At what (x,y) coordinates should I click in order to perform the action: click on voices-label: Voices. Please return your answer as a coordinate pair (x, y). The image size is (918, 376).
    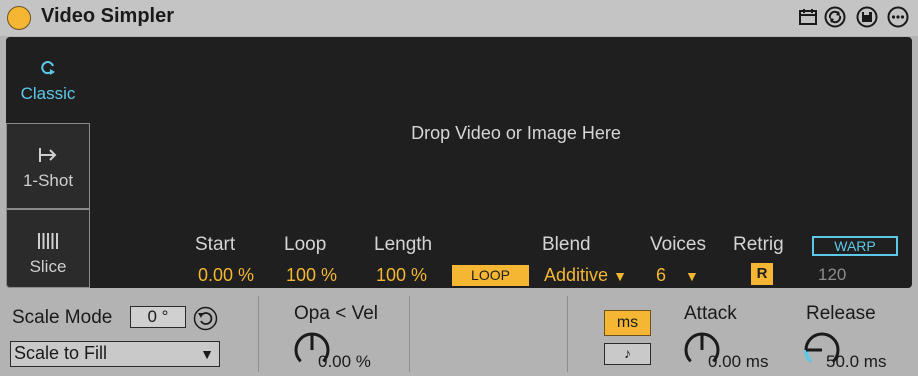
    Looking at the image, I should click on (678, 244).